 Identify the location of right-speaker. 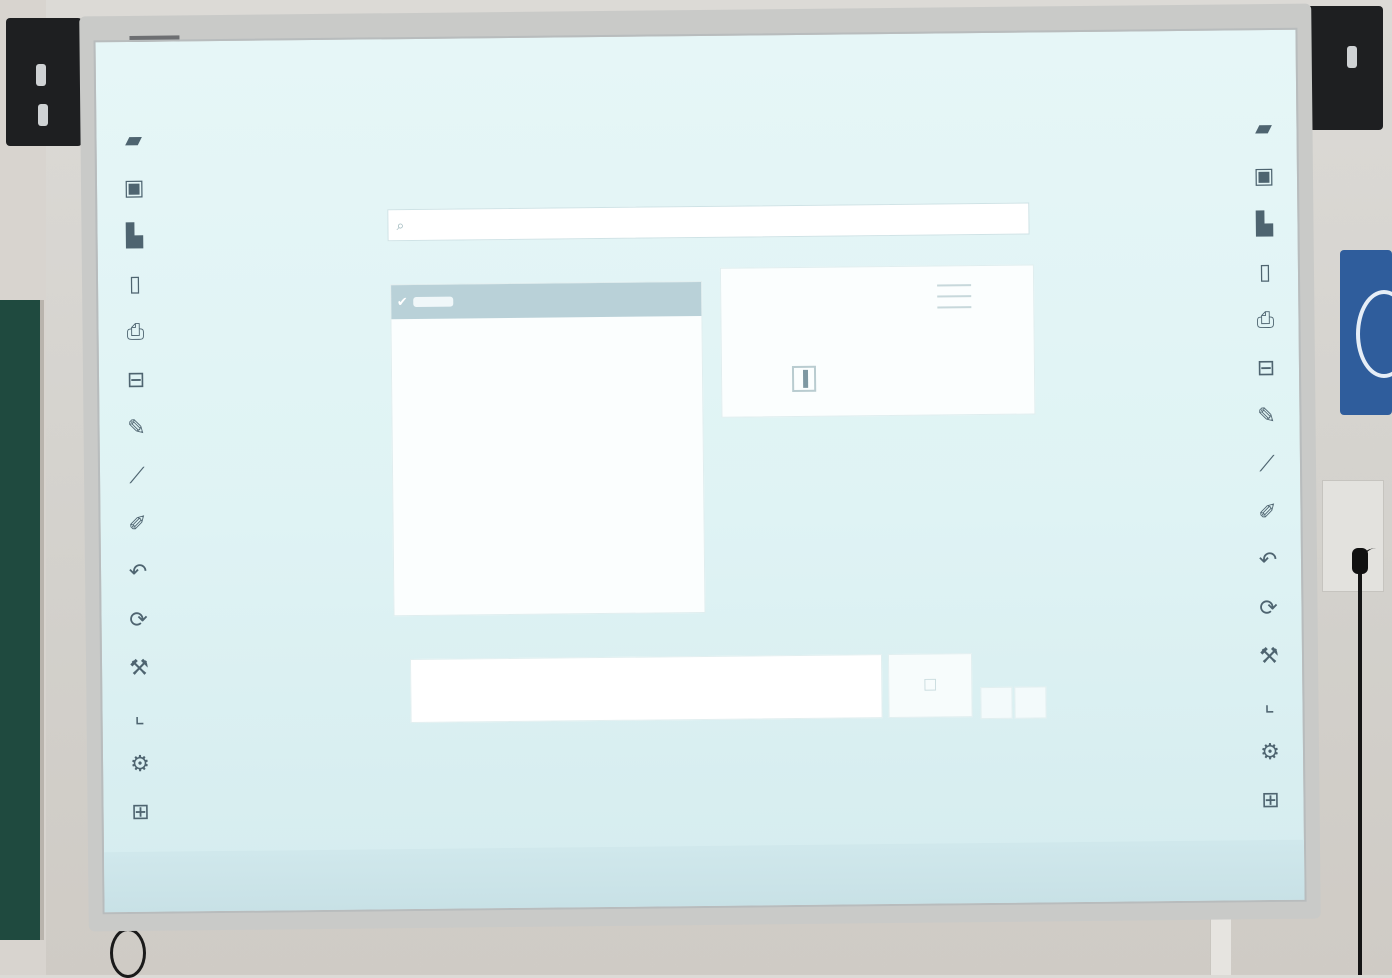
(1344, 68).